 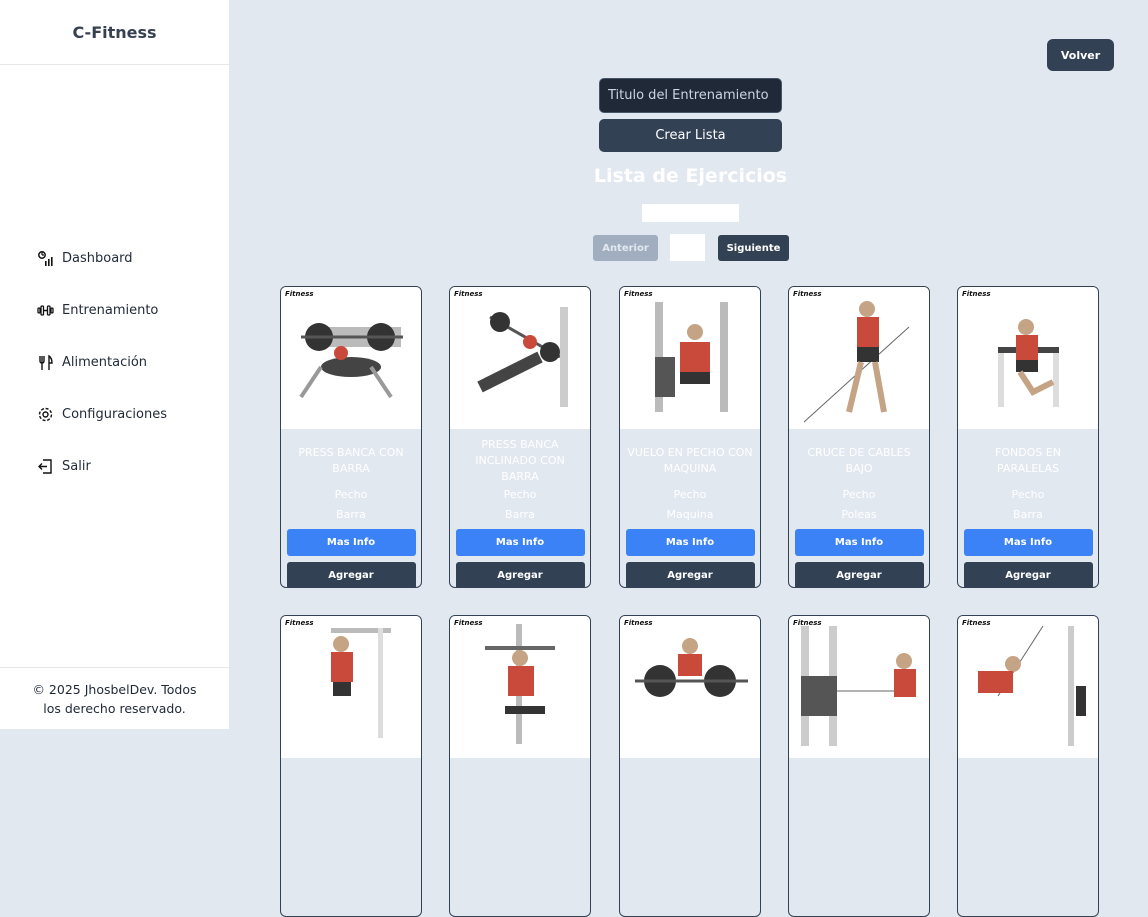 What do you see at coordinates (753, 248) in the screenshot?
I see `next-page-button: Siguiente` at bounding box center [753, 248].